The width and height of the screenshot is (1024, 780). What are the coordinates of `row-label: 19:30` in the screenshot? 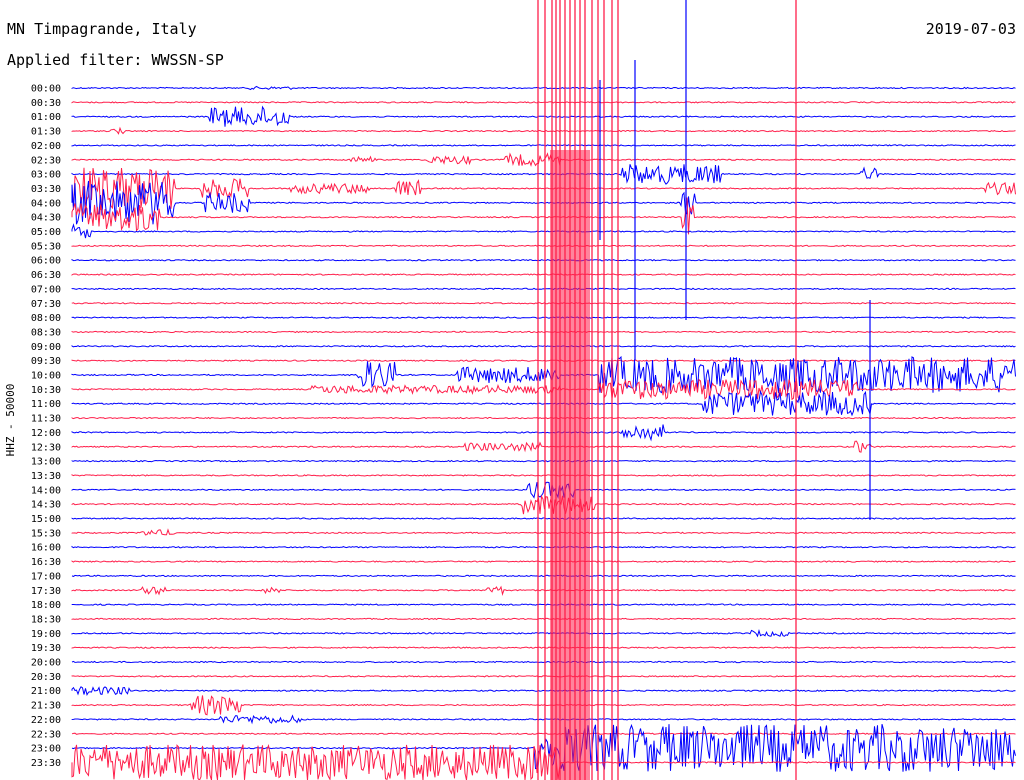 It's located at (46, 648).